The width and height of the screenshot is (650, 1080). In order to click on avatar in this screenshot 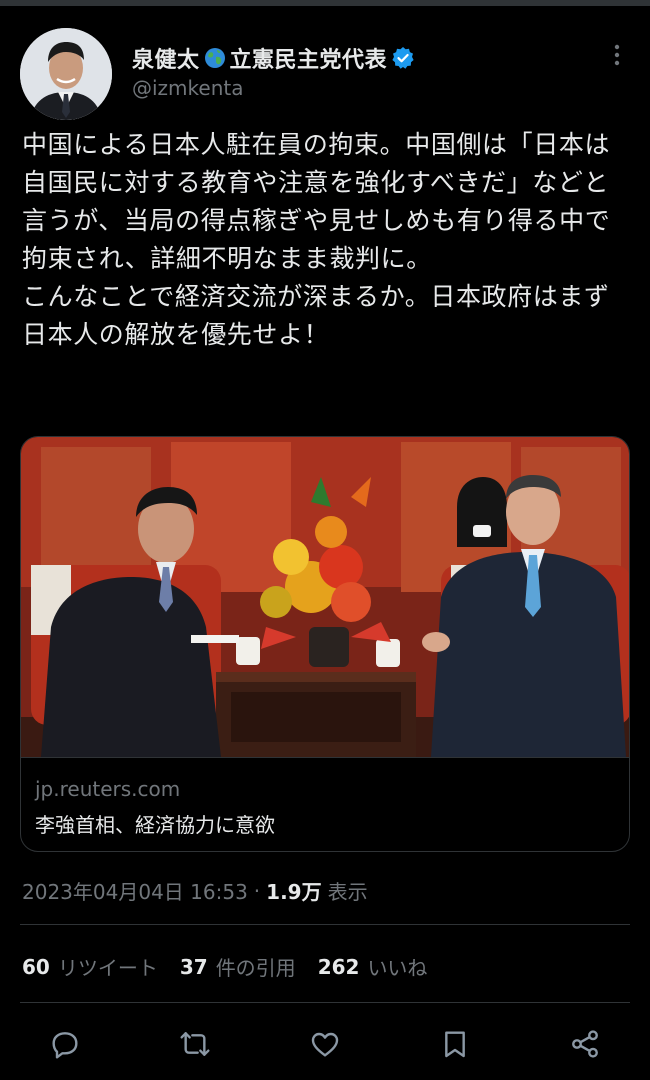, I will do `click(66, 74)`.